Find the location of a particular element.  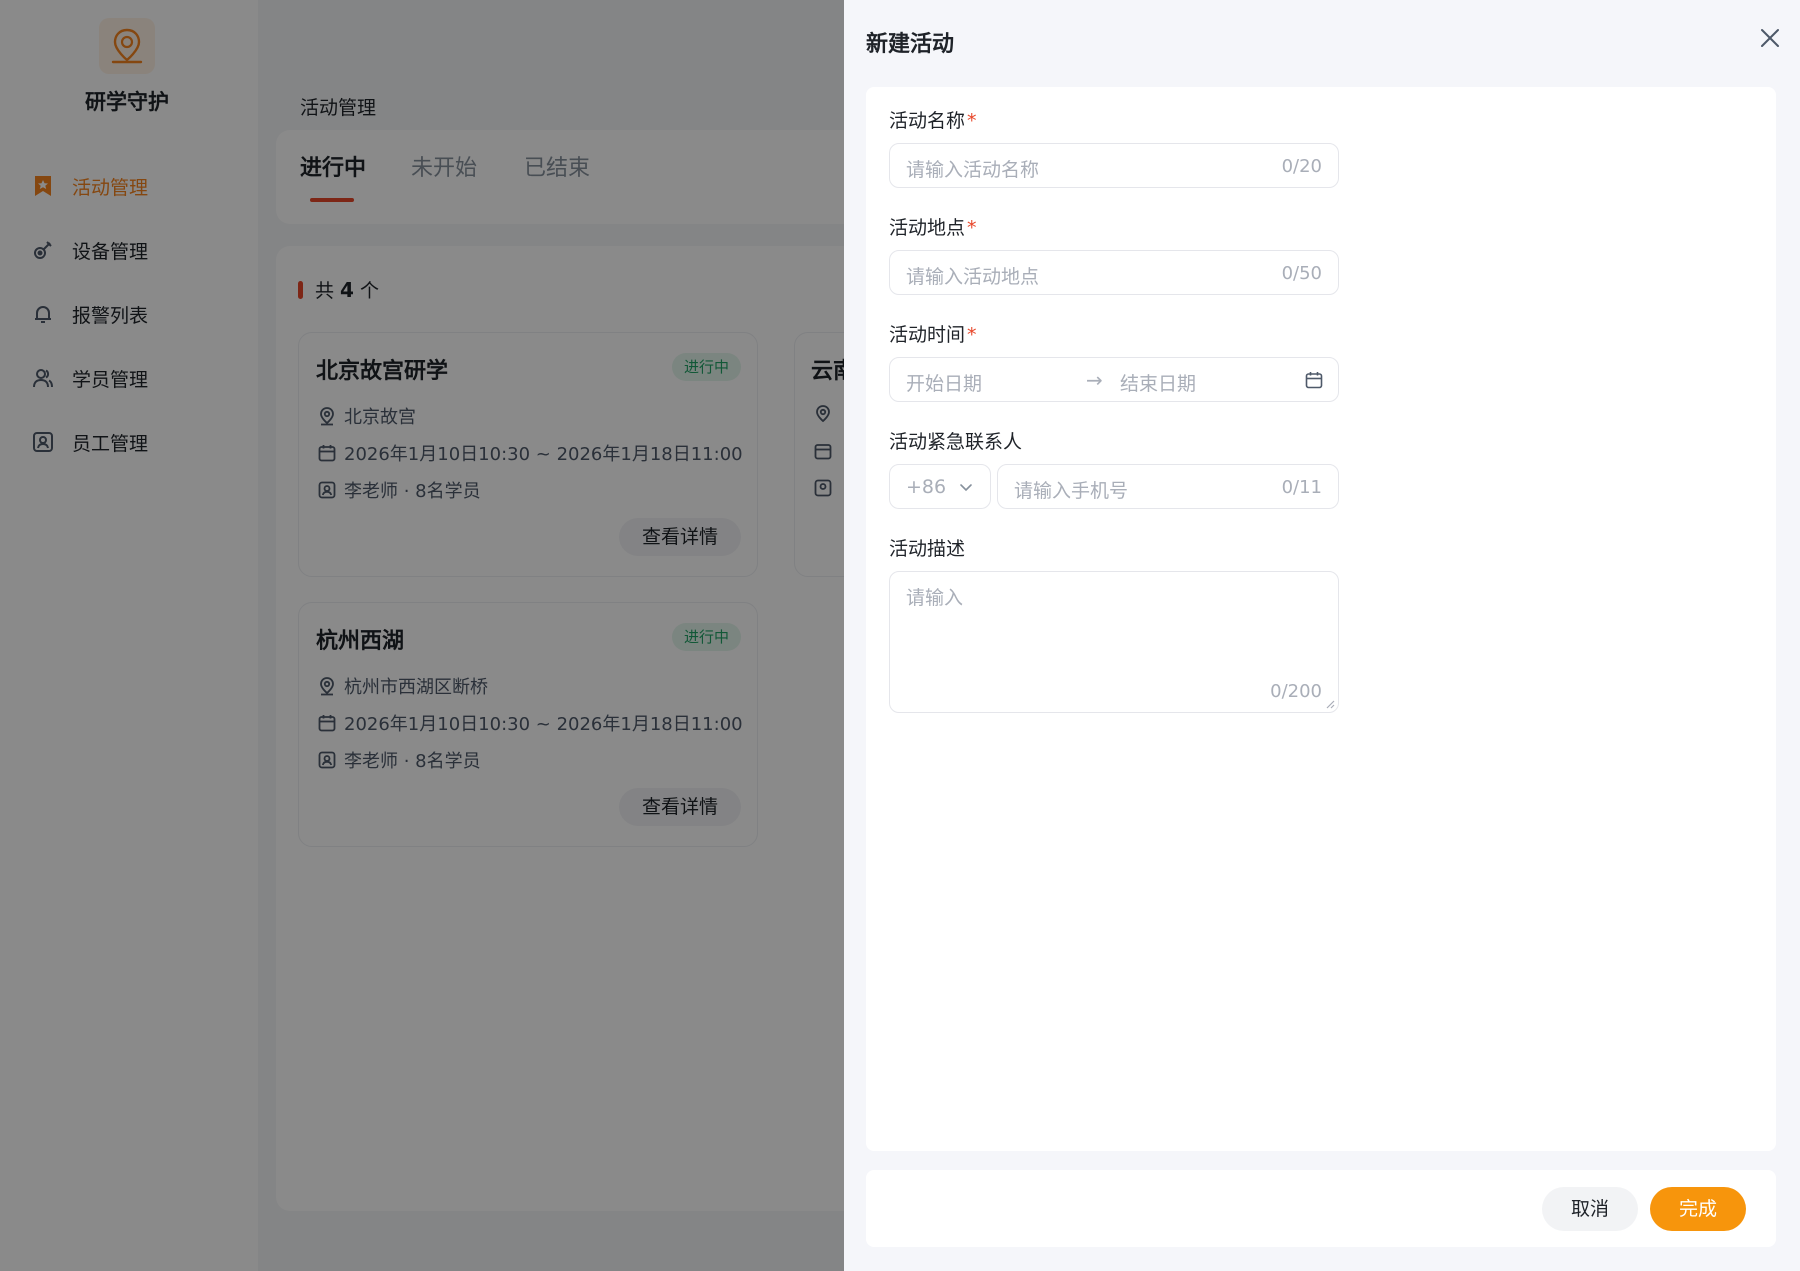

char-counter: 0/200 is located at coordinates (1296, 691).